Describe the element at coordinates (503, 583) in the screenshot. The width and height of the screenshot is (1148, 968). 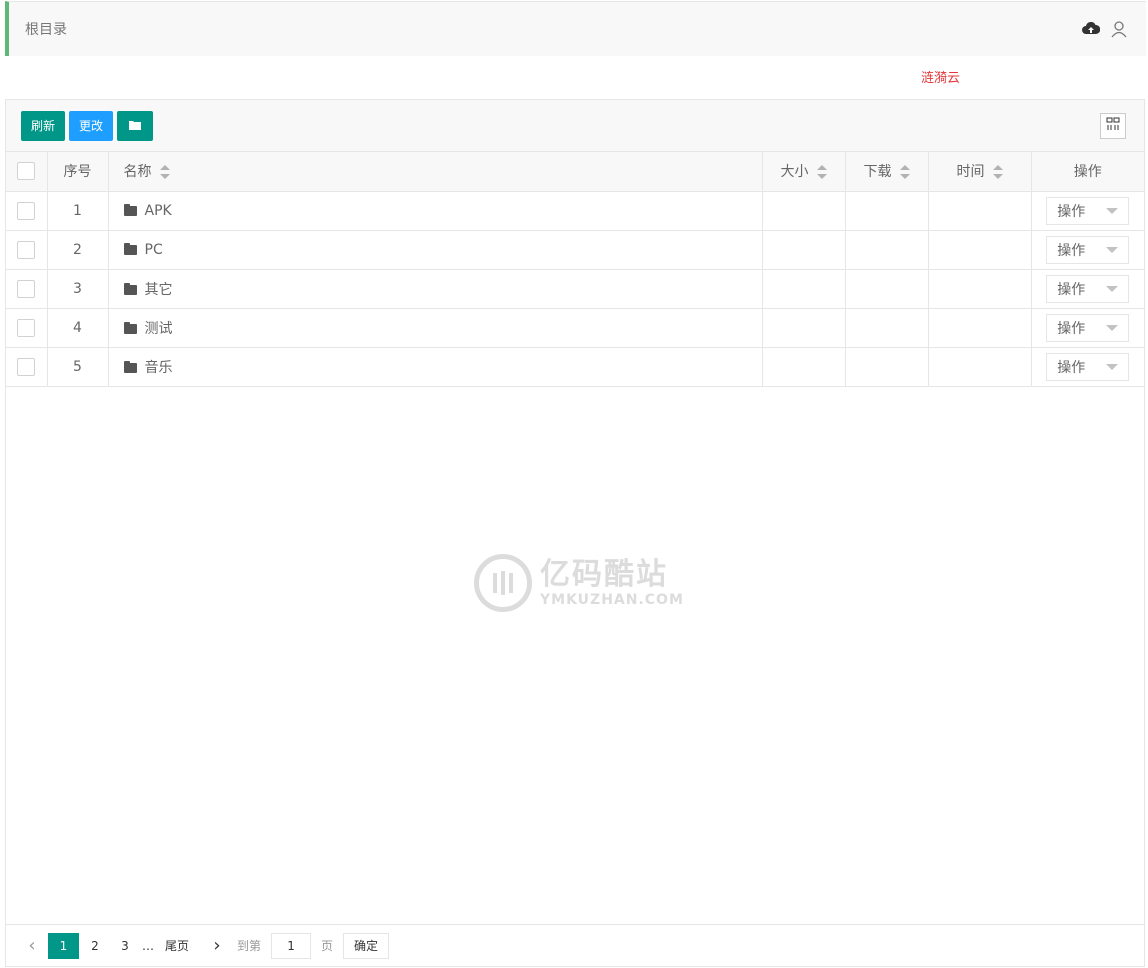
I see `watermark-logo-icon` at that location.